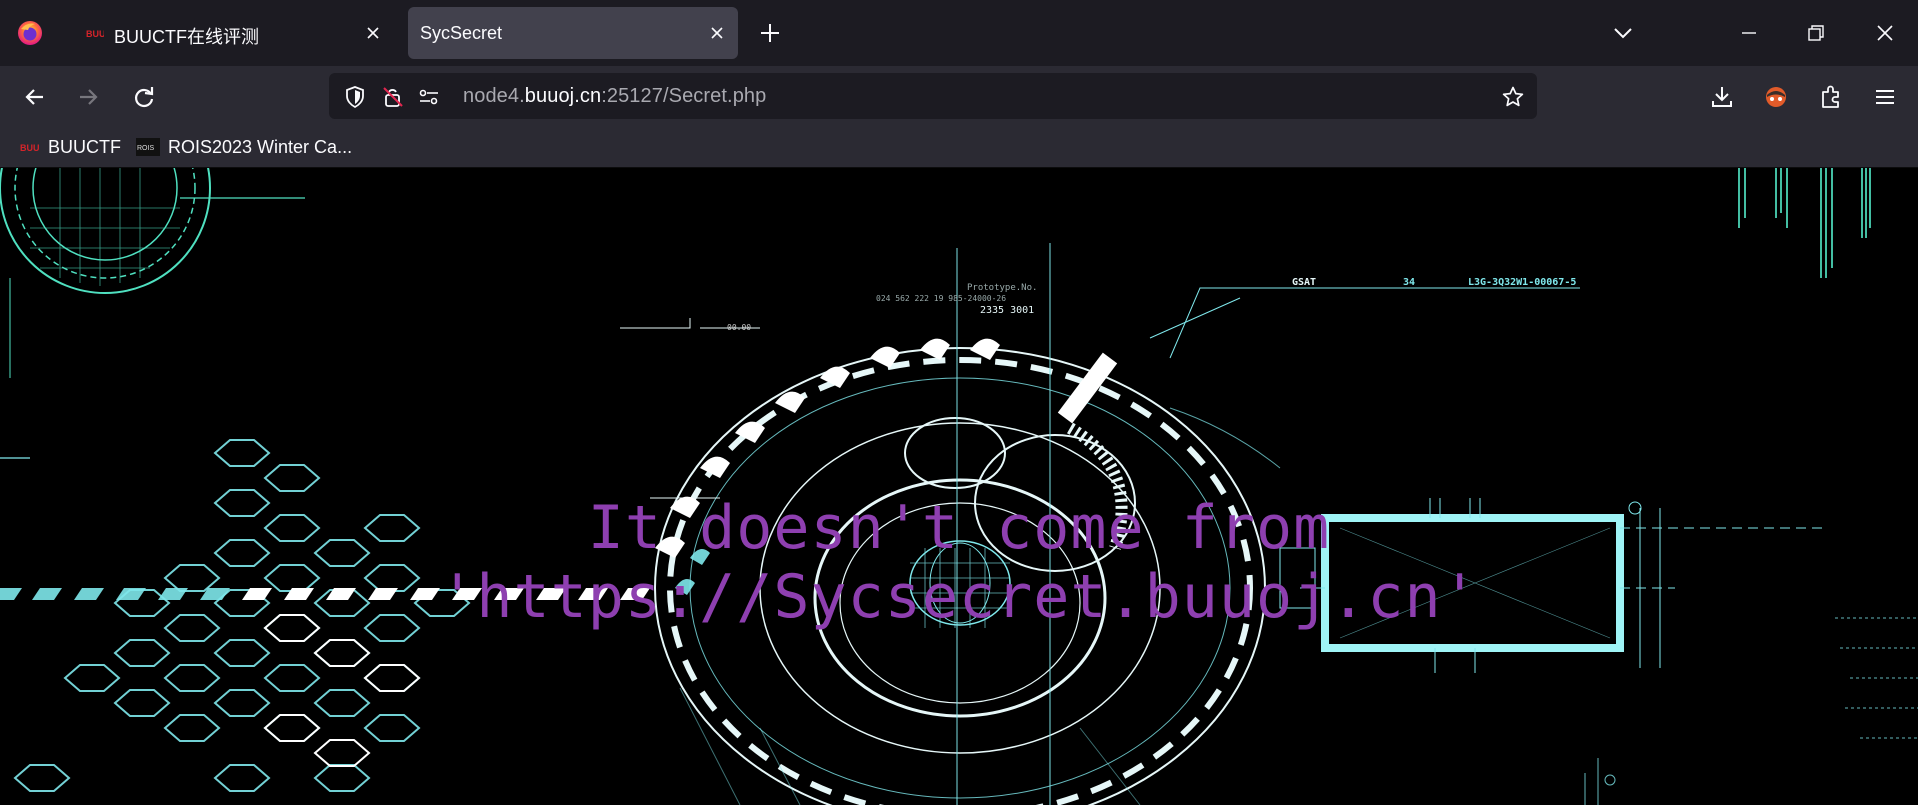  What do you see at coordinates (739, 327) in the screenshot?
I see `svg-text: 00.00` at bounding box center [739, 327].